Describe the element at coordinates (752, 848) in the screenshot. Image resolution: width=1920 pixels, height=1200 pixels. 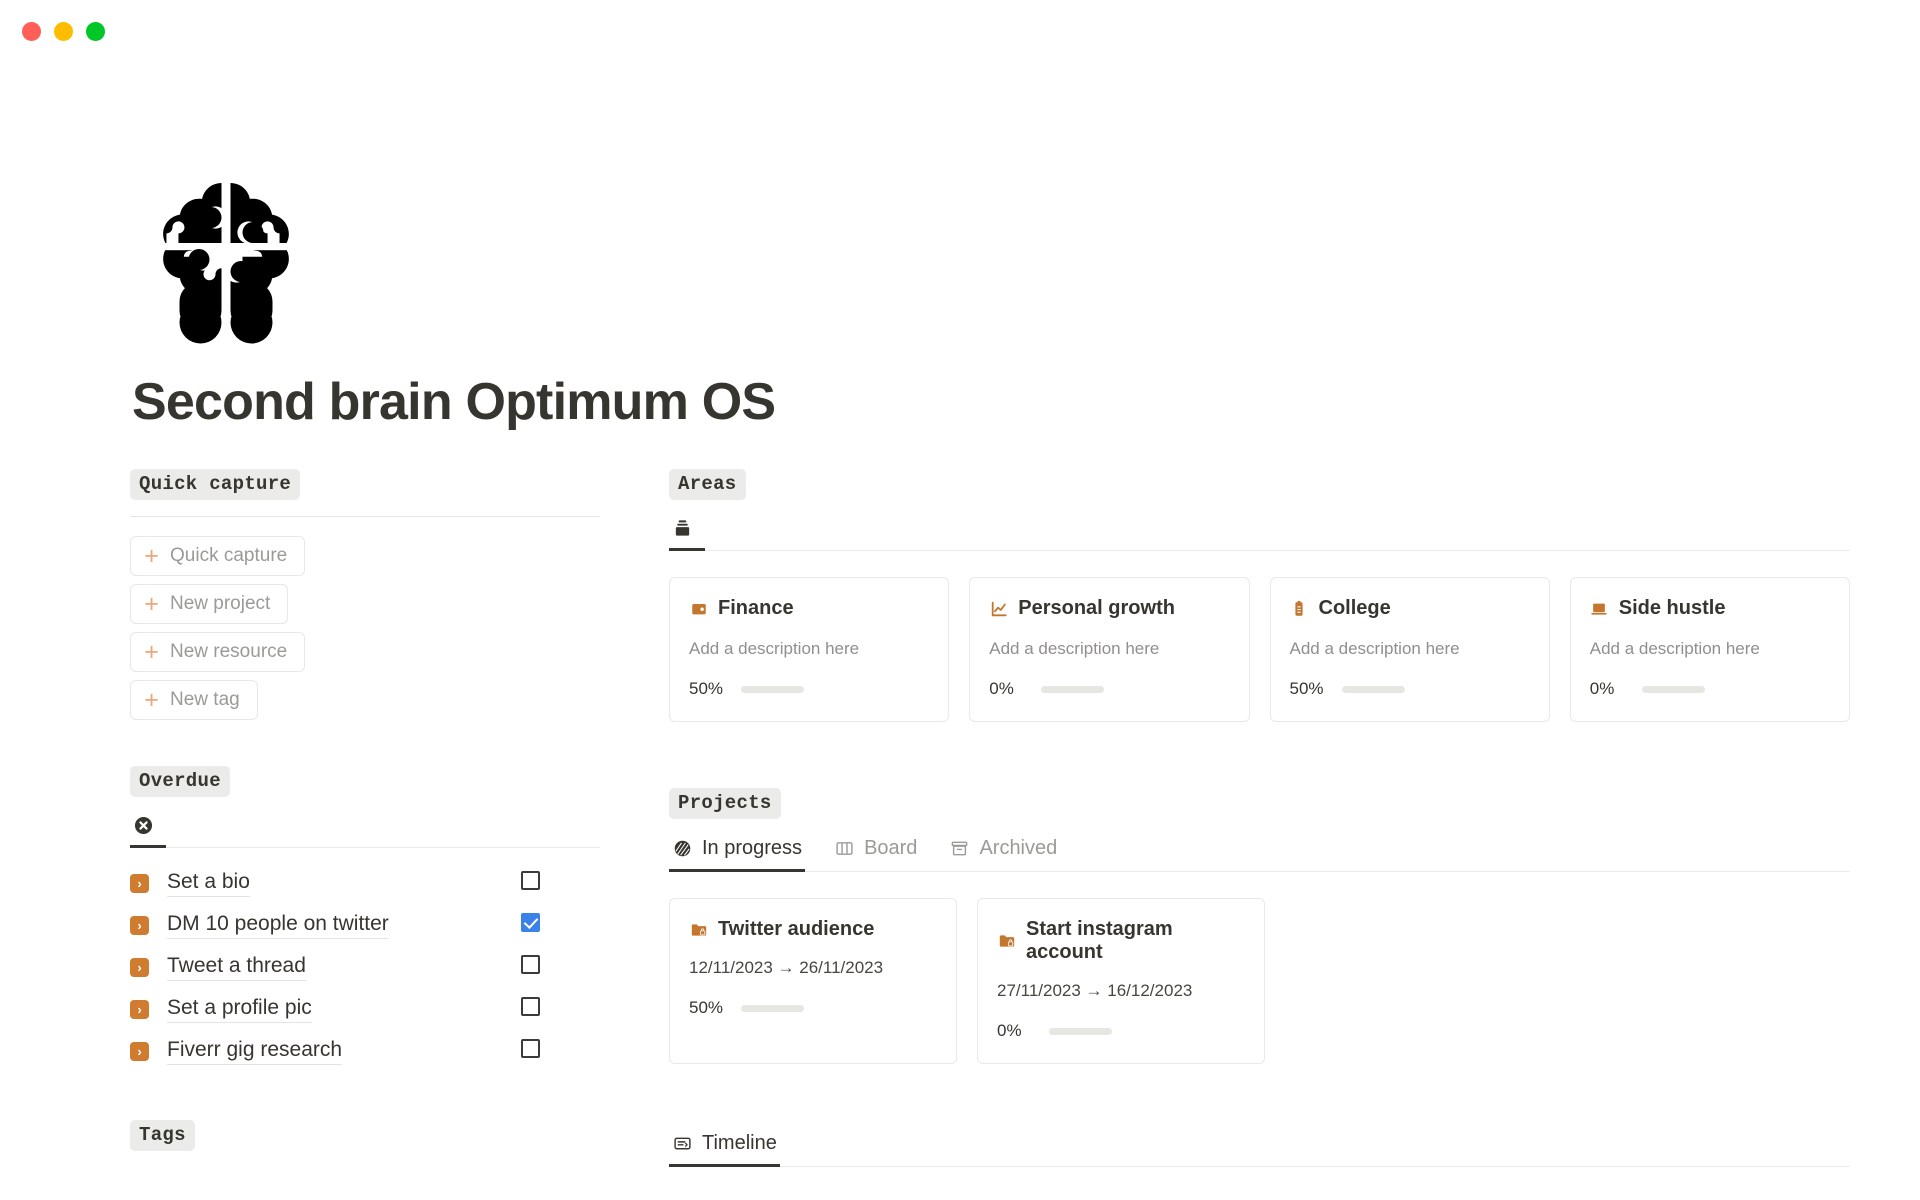
I see `tab-in-progress-label: In progress` at that location.